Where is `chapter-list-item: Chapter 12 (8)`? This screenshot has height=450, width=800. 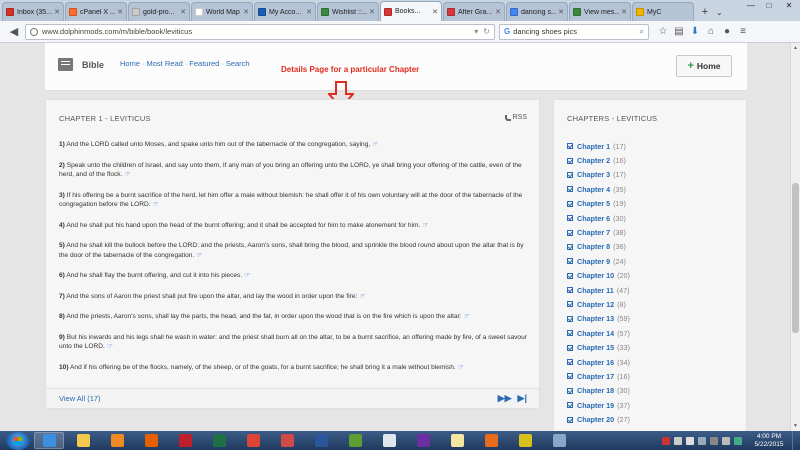
chapter-list-item: Chapter 12 (8) is located at coordinates (598, 304).